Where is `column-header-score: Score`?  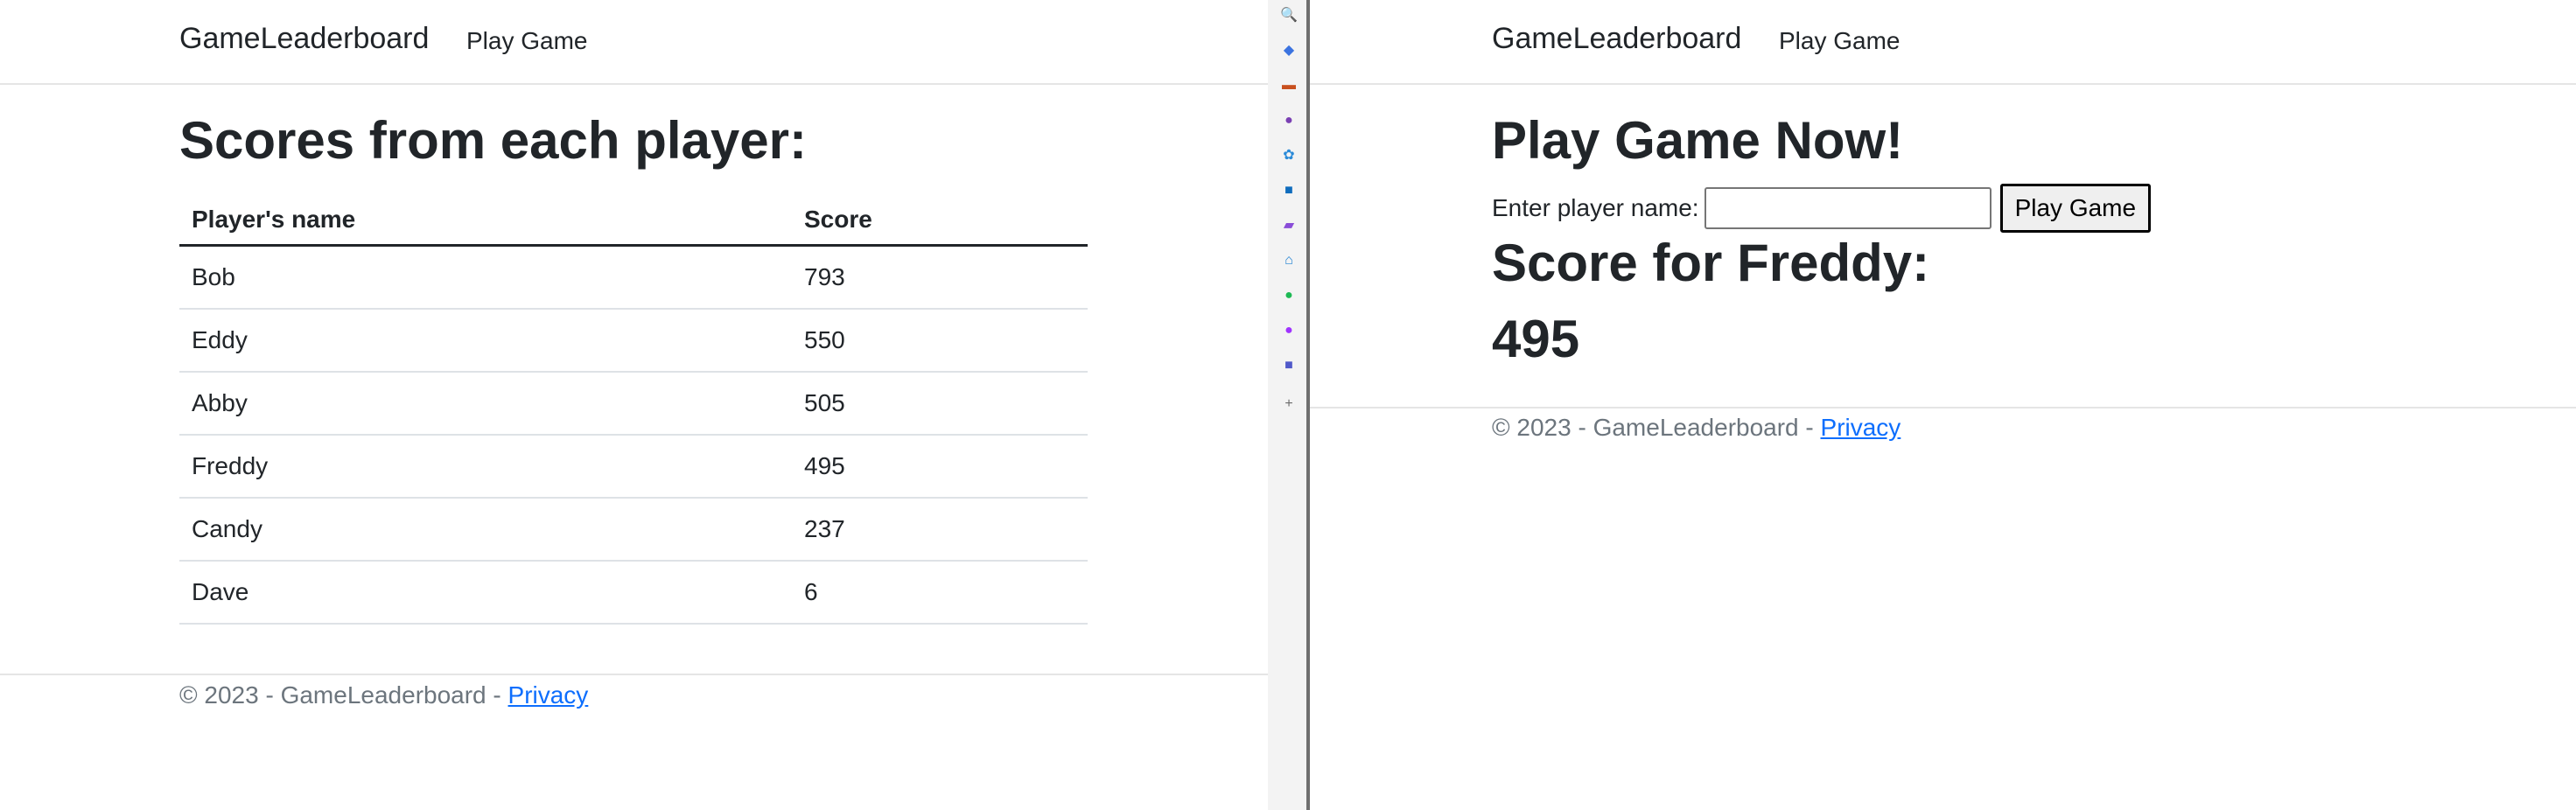 column-header-score: Score is located at coordinates (940, 221).